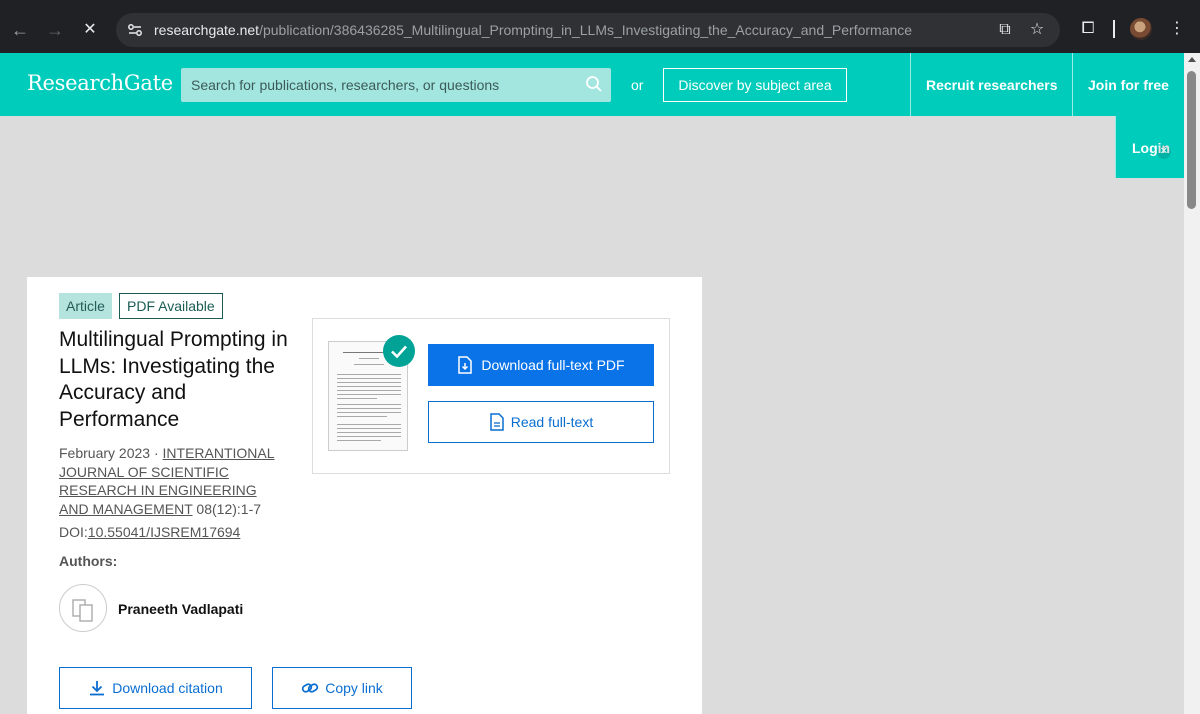  What do you see at coordinates (100, 83) in the screenshot?
I see `researchgate-logo: ResearchGate` at bounding box center [100, 83].